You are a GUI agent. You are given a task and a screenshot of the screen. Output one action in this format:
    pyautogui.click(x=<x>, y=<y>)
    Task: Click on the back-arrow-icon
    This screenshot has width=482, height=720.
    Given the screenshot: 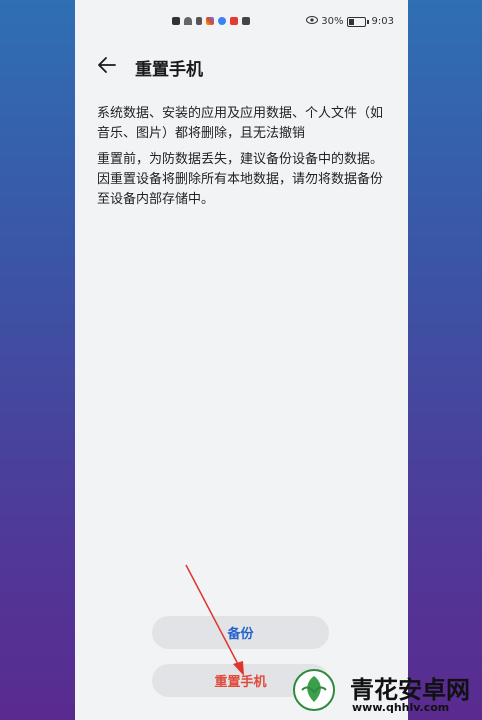 What is the action you would take?
    pyautogui.click(x=107, y=65)
    